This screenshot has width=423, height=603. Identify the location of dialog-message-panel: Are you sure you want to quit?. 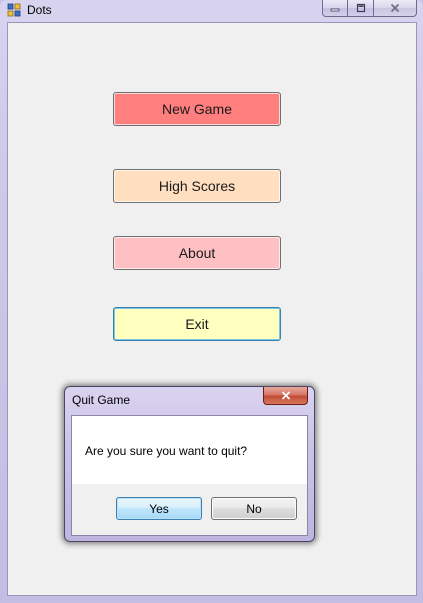
(189, 450).